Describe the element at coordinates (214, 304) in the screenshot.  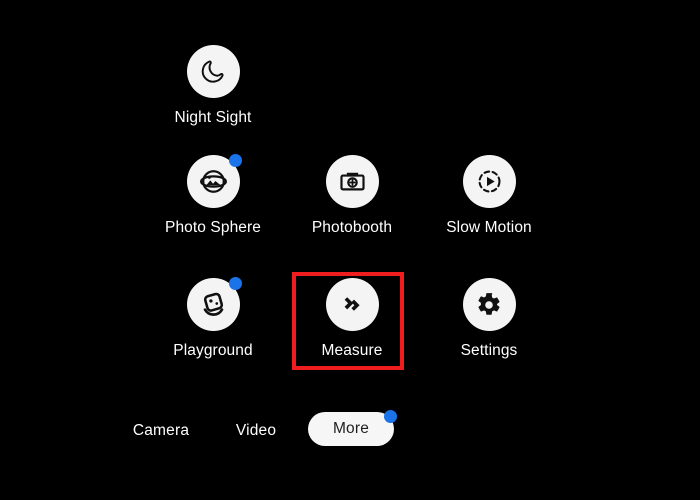
I see `playground-icon-wrap` at that location.